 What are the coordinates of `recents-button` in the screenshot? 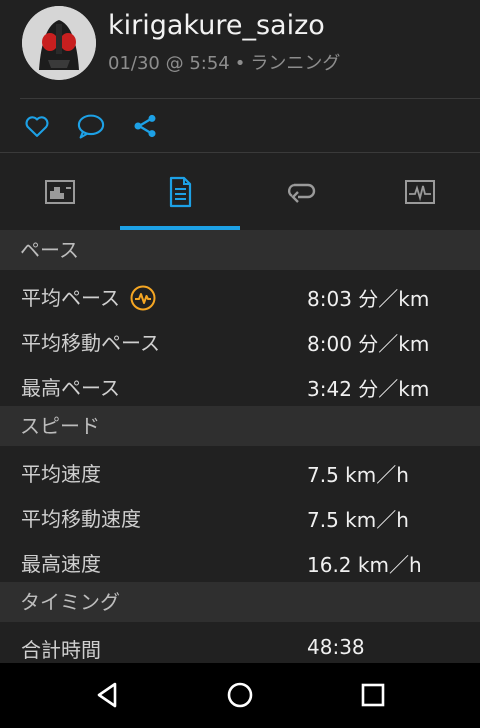 It's located at (373, 695).